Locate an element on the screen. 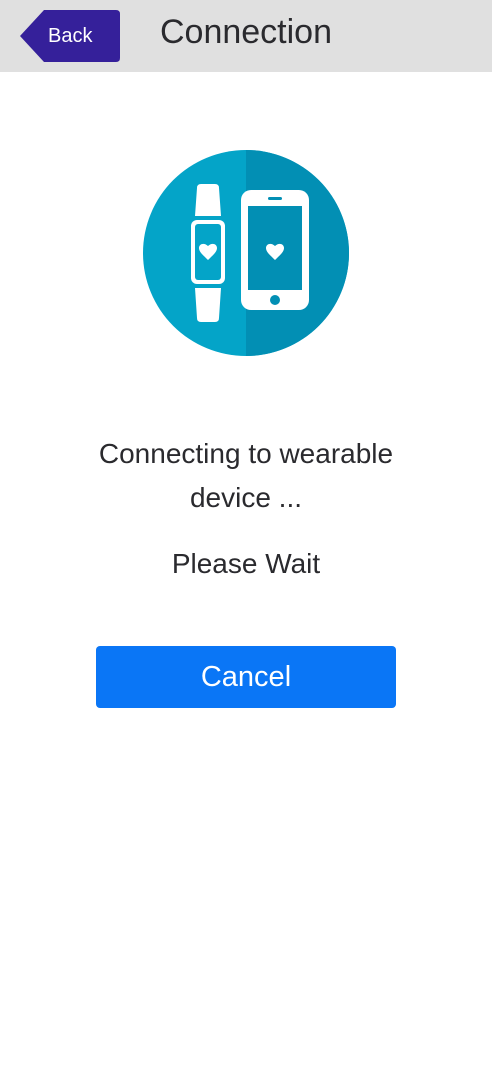 Image resolution: width=492 pixels, height=1065 pixels. wearable-phone-connection-icon is located at coordinates (246, 253).